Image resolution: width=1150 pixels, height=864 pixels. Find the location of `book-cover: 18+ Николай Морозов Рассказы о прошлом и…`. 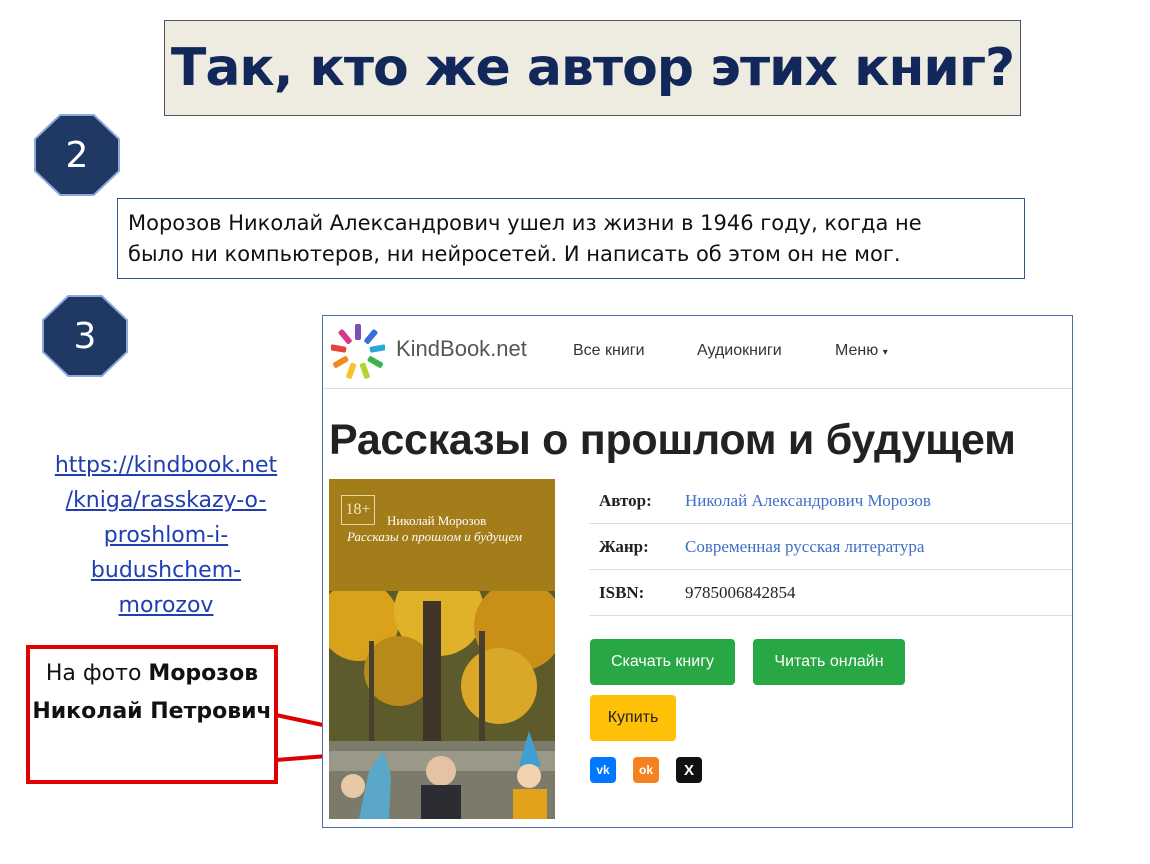

book-cover: 18+ Николай Морозов Рассказы о прошлом и… is located at coordinates (442, 649).